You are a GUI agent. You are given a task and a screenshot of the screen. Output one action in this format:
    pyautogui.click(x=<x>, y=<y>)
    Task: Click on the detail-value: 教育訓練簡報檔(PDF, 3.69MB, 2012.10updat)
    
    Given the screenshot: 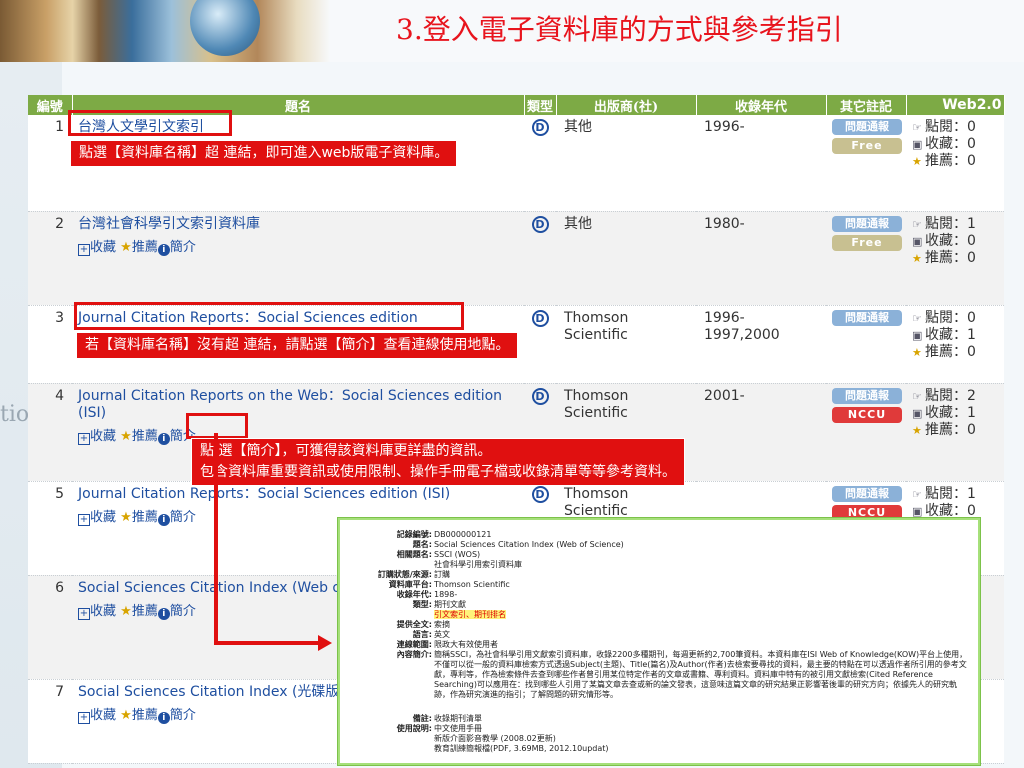 What is the action you would take?
    pyautogui.click(x=702, y=749)
    